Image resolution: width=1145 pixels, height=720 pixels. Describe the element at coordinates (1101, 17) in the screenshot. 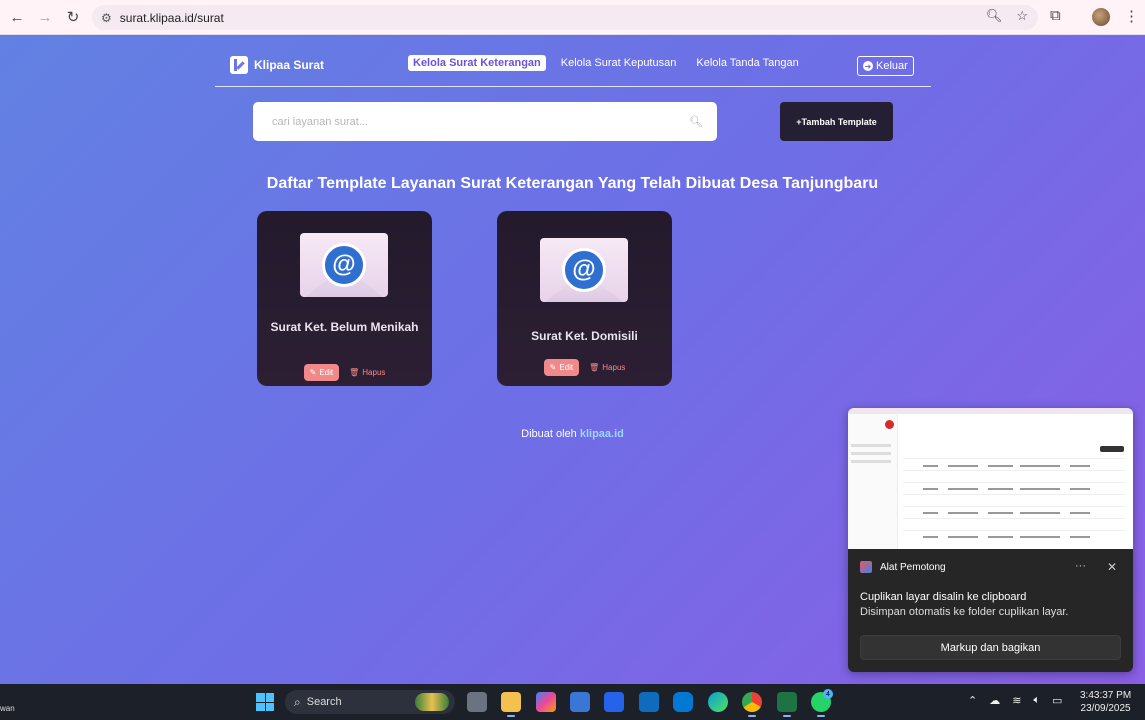

I see `profile-avatar` at that location.